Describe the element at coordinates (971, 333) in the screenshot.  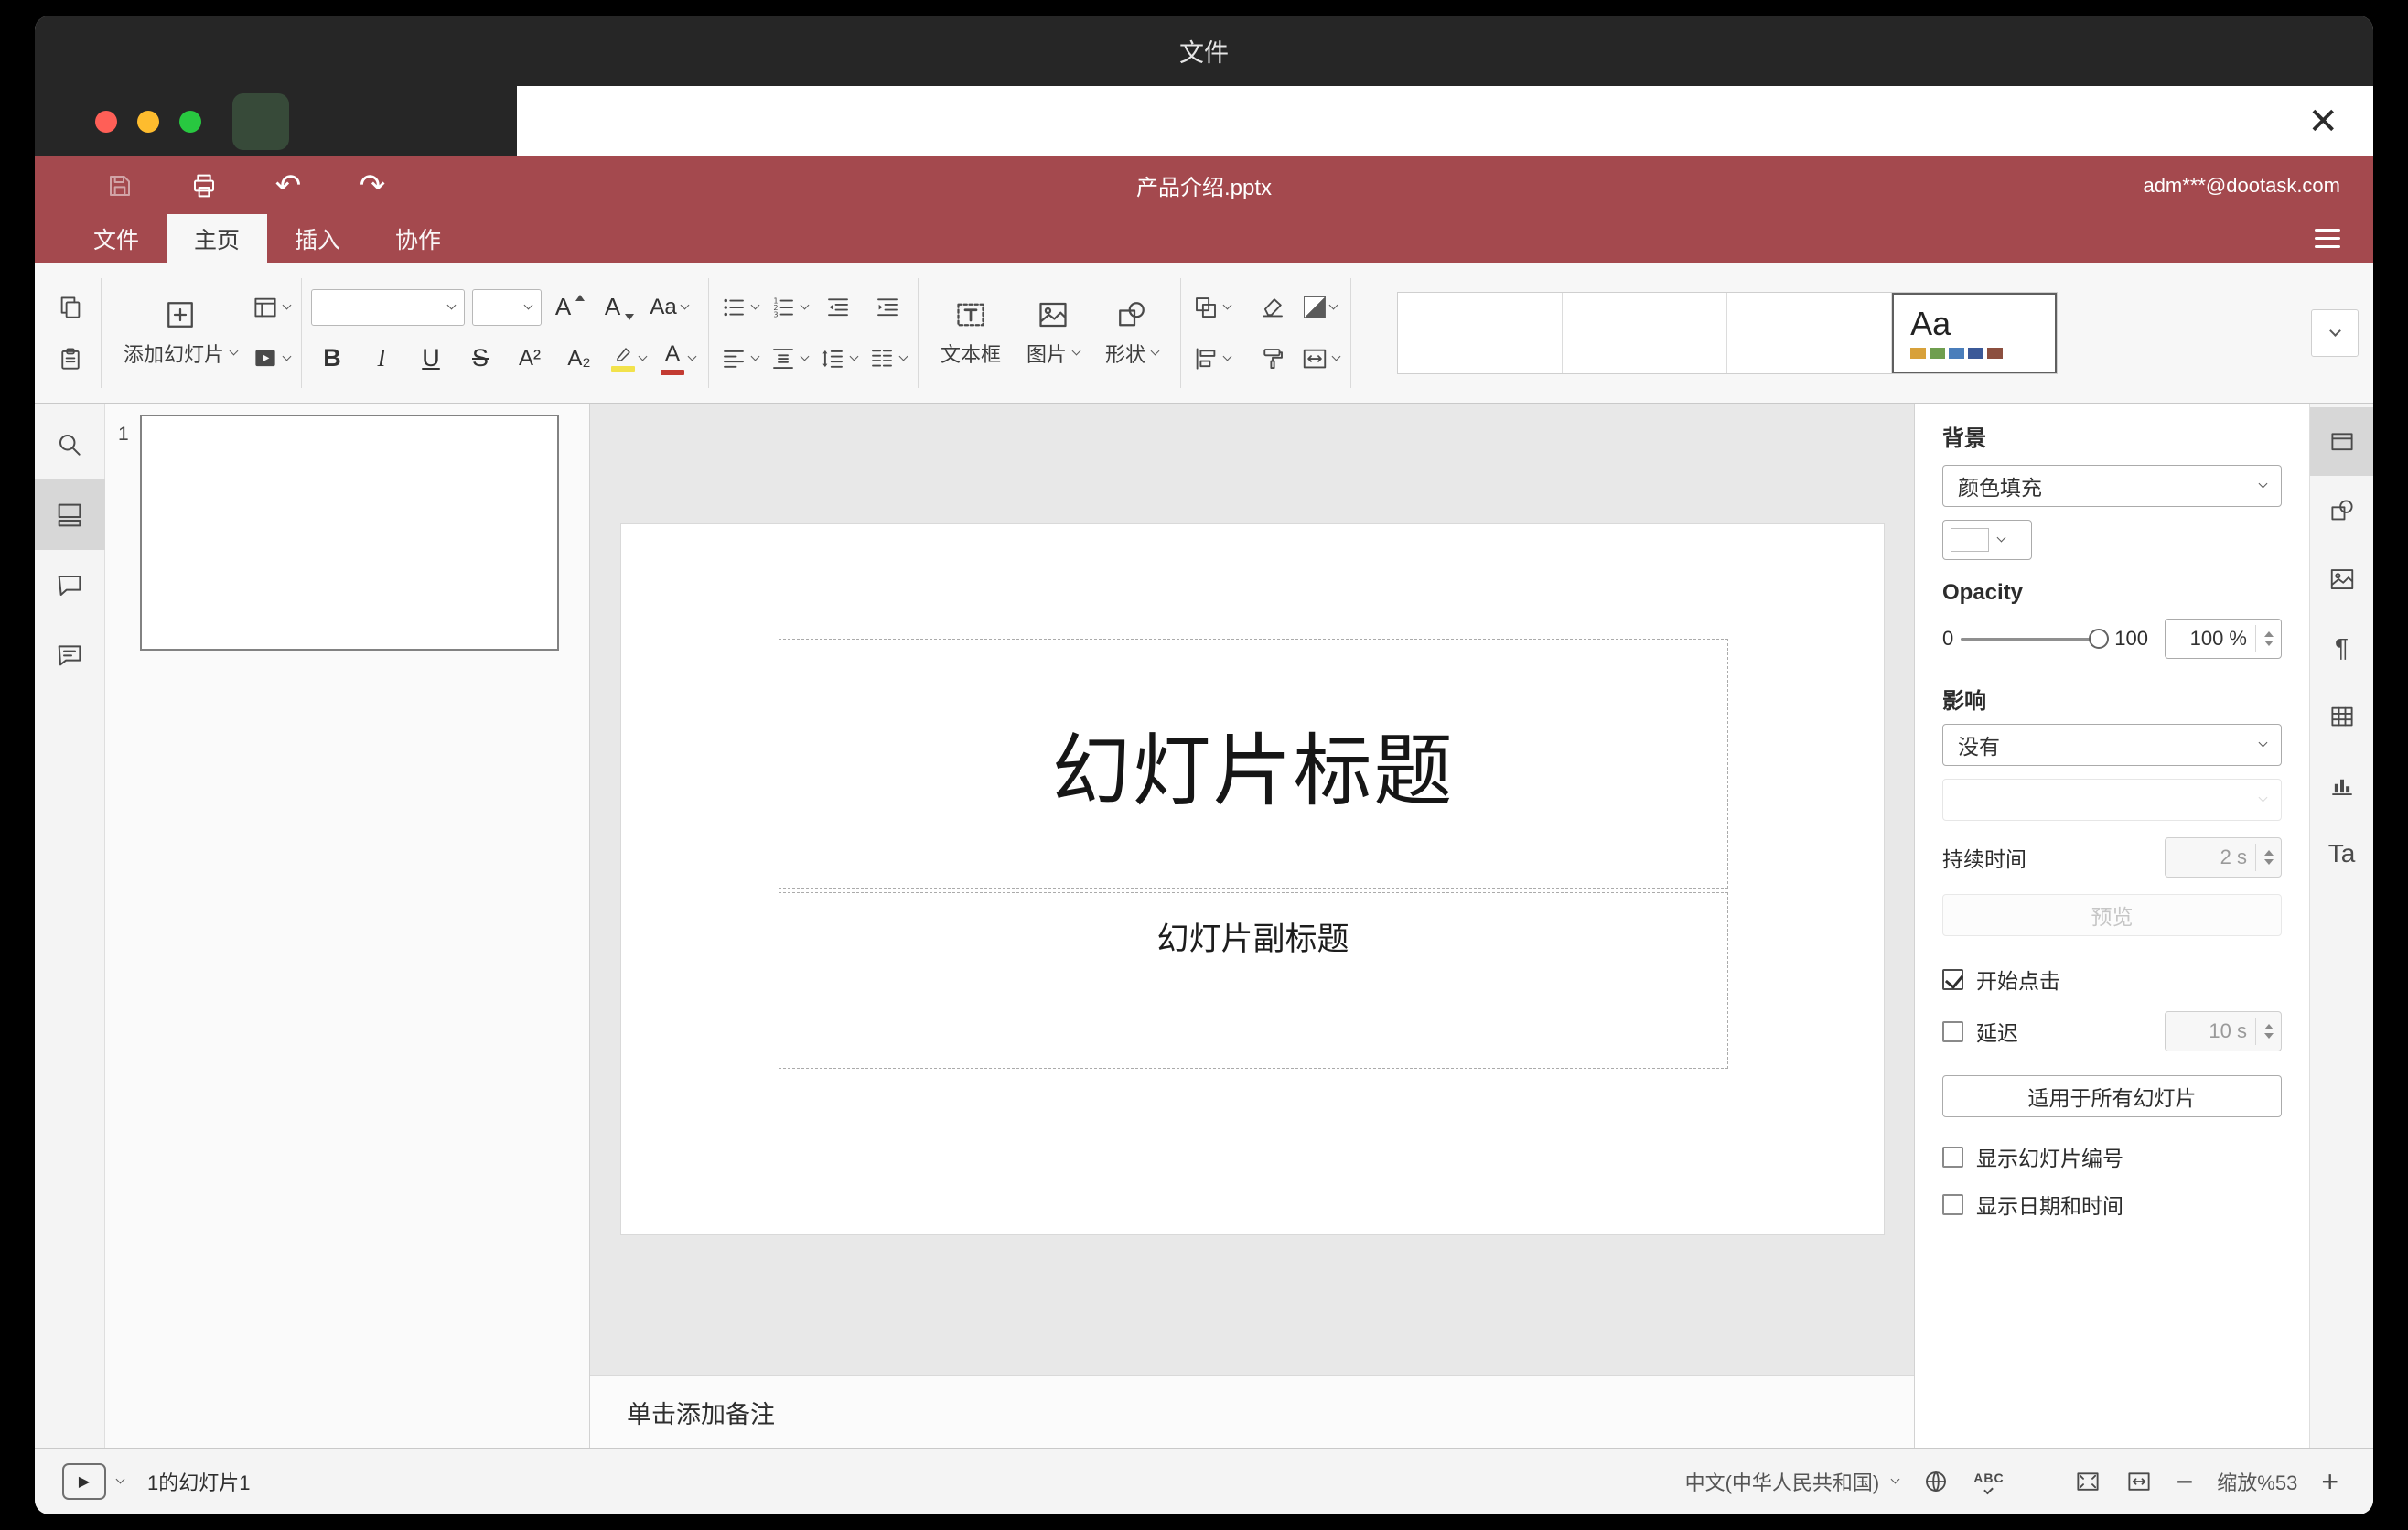
I see `insert-textbox-button: 文本框` at that location.